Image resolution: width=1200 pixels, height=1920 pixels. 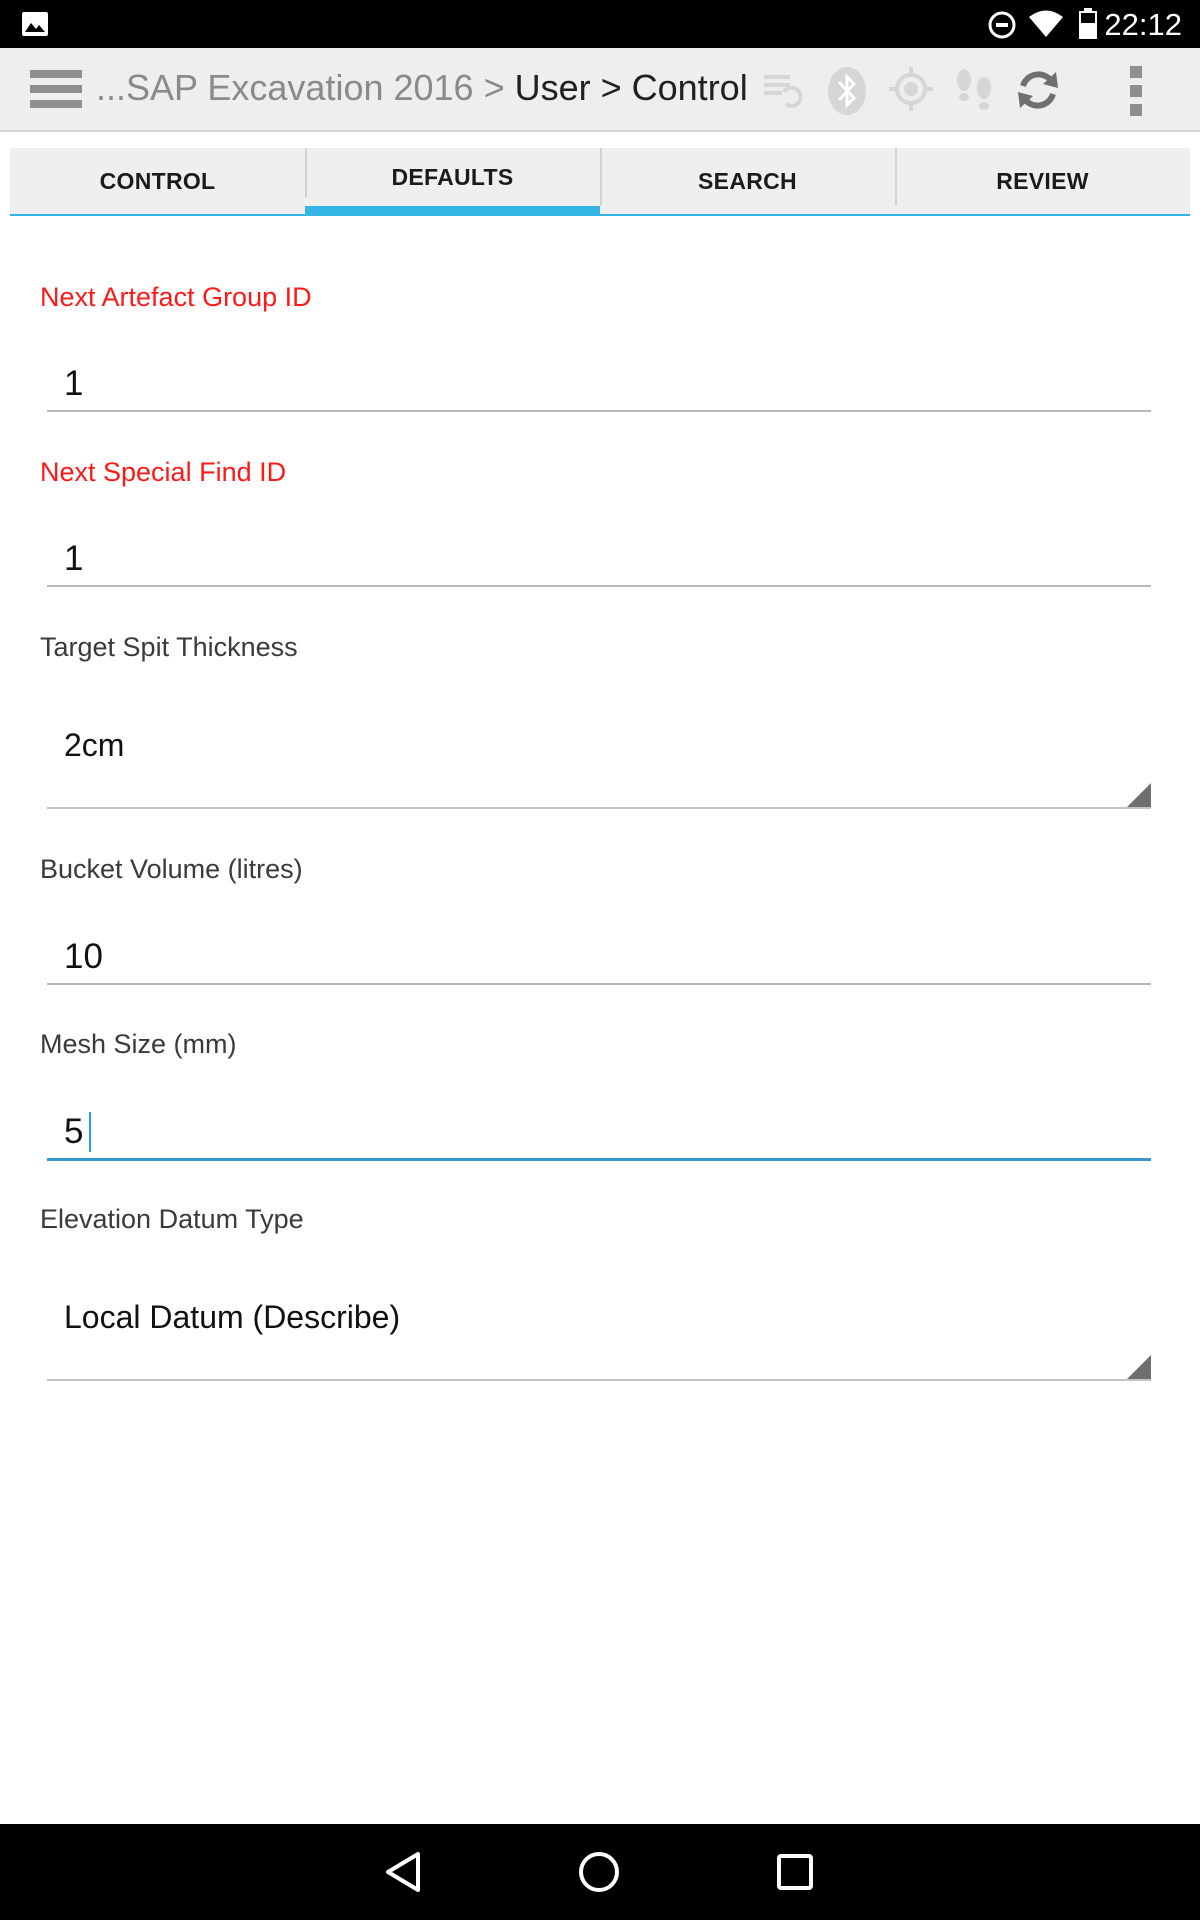 I want to click on status-bar: 22:12, so click(x=600, y=24).